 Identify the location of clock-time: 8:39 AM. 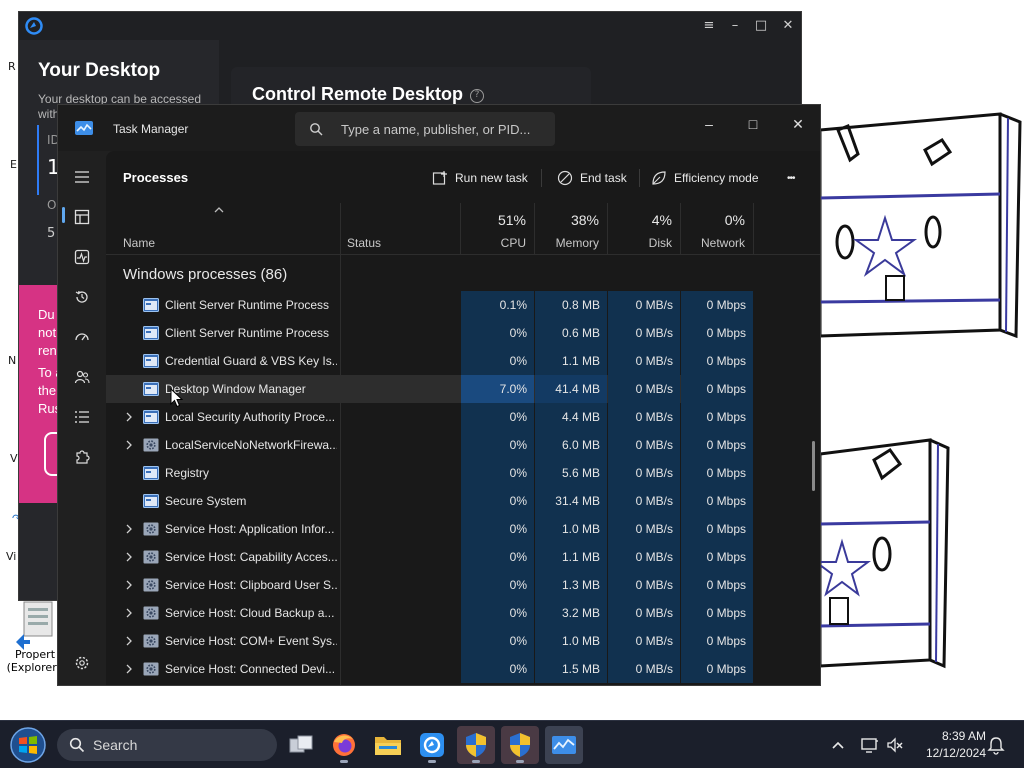
(955, 736).